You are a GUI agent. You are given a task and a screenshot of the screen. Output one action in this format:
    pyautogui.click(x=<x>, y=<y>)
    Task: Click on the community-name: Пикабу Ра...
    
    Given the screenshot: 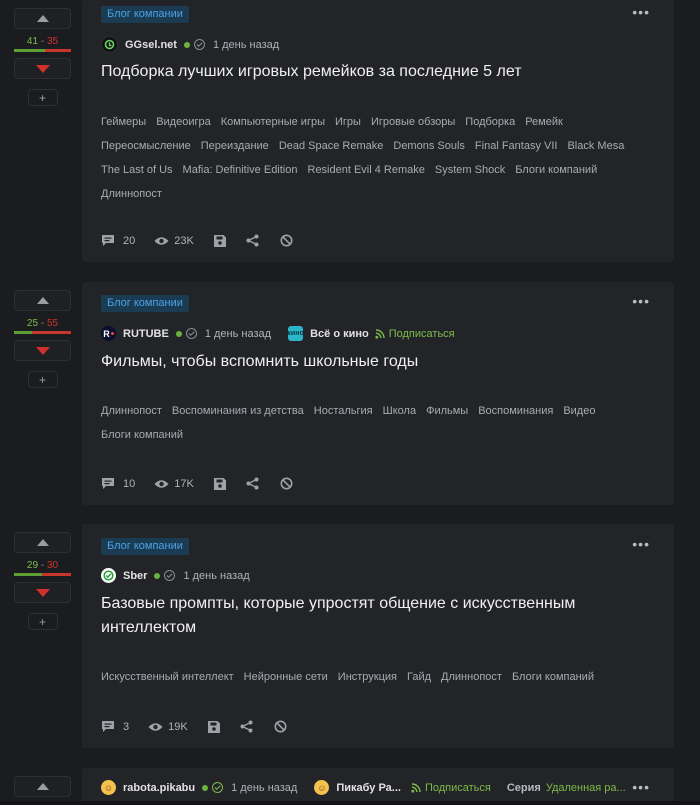 What is the action you would take?
    pyautogui.click(x=368, y=788)
    